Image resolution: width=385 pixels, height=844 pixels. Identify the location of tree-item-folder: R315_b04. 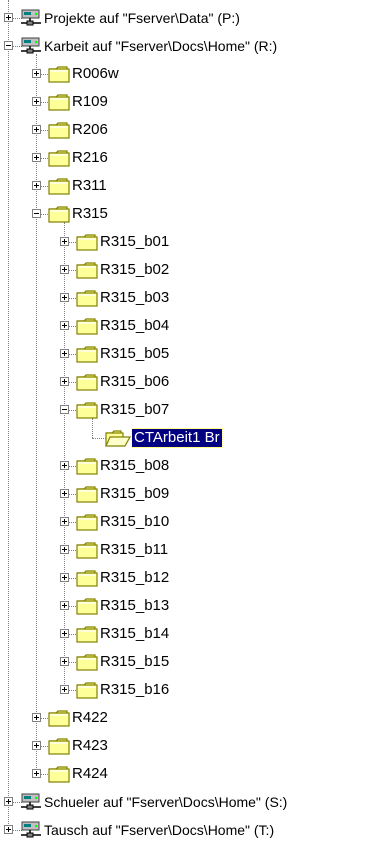
(192, 326).